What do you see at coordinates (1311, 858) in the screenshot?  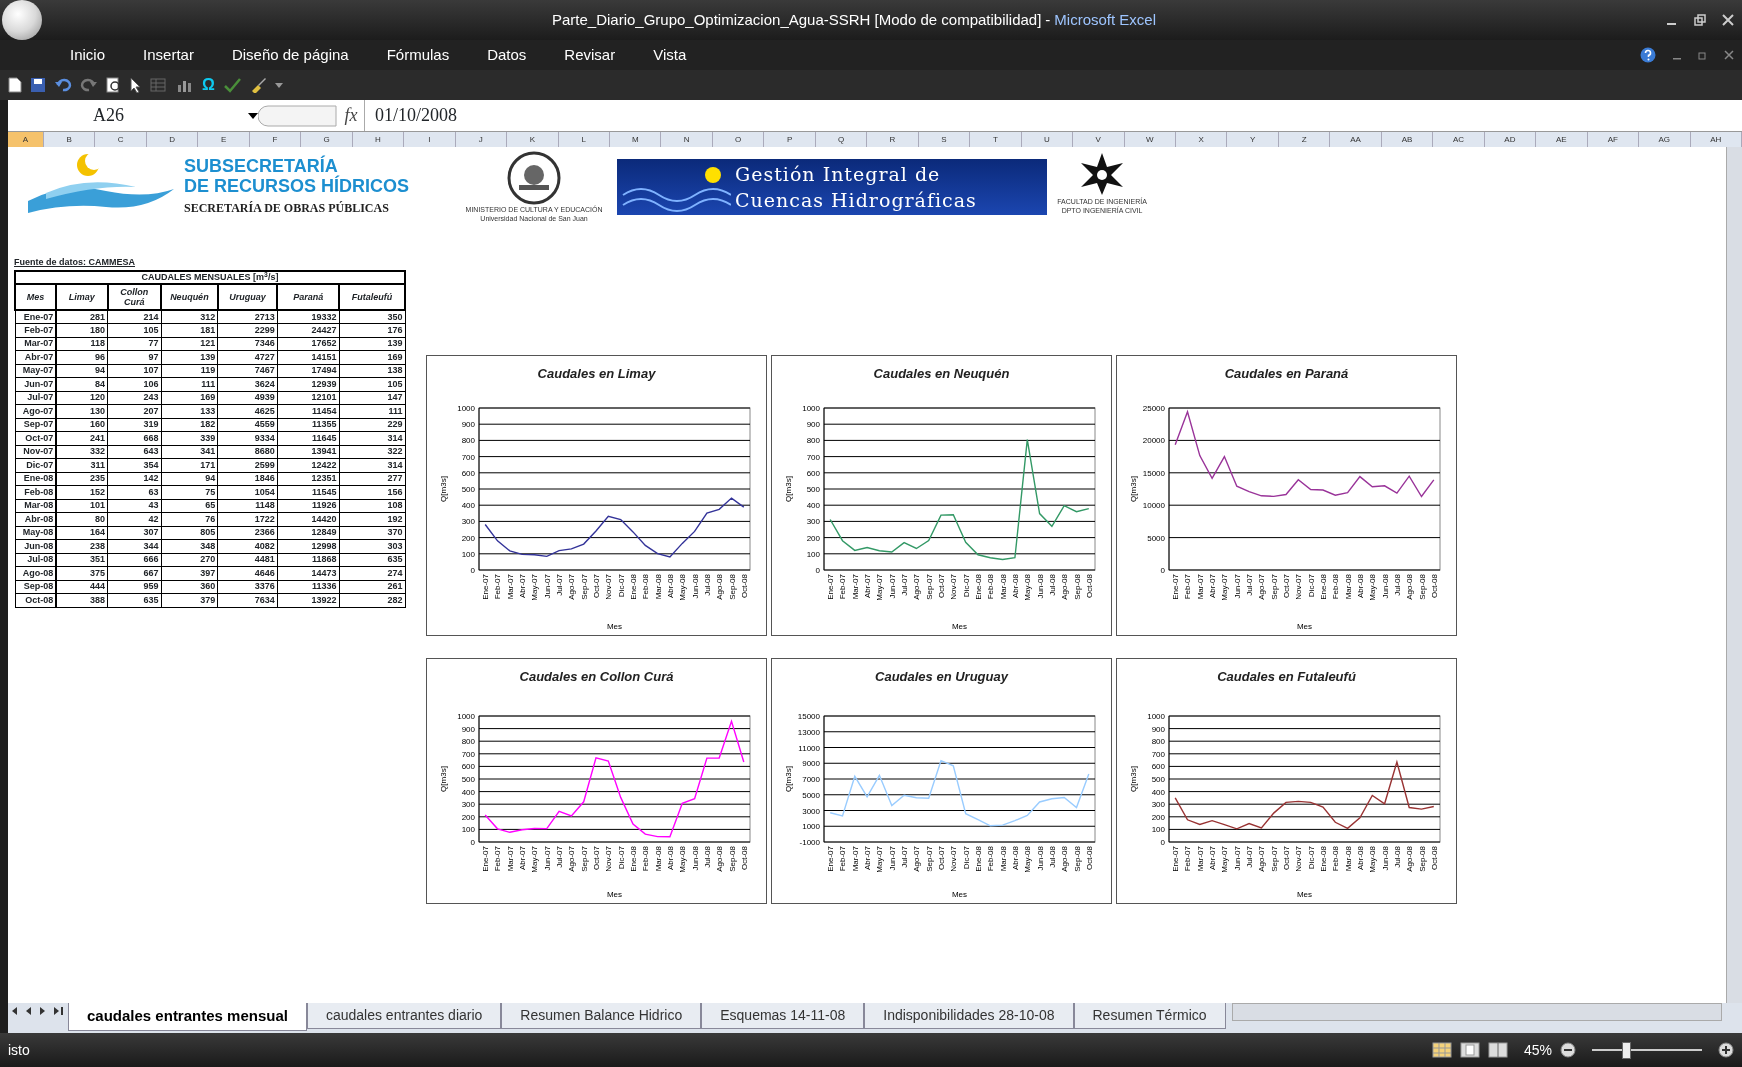 I see `axis-tick-label: Dic-07` at bounding box center [1311, 858].